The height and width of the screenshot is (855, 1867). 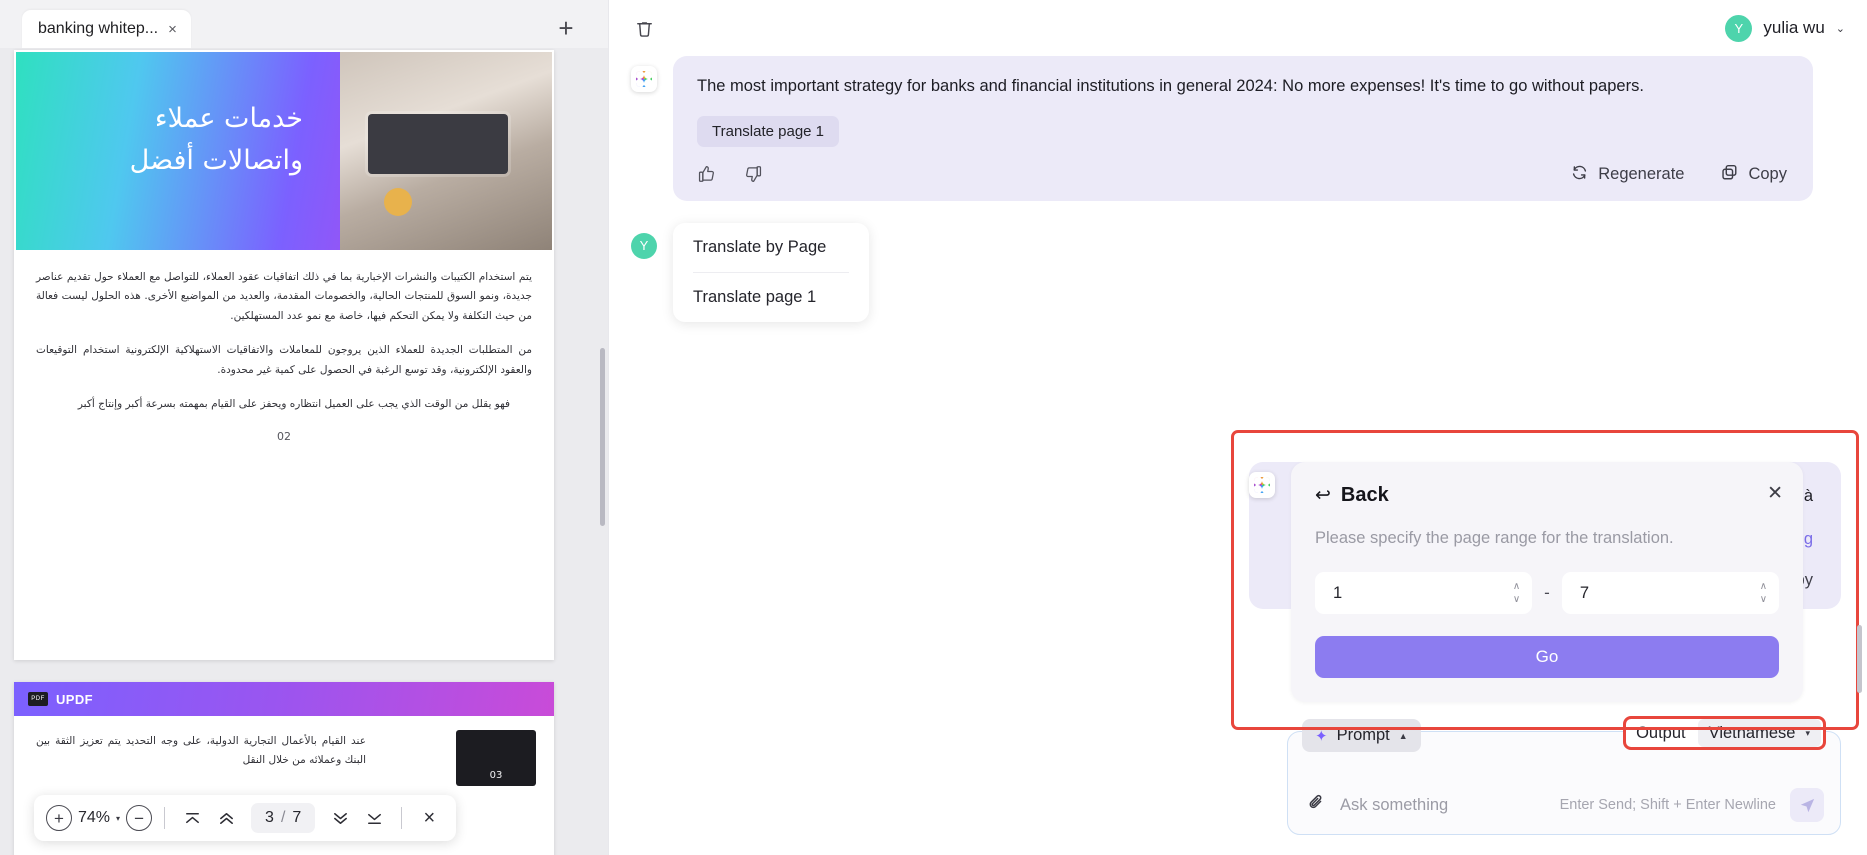 I want to click on hero-photo, so click(x=446, y=151).